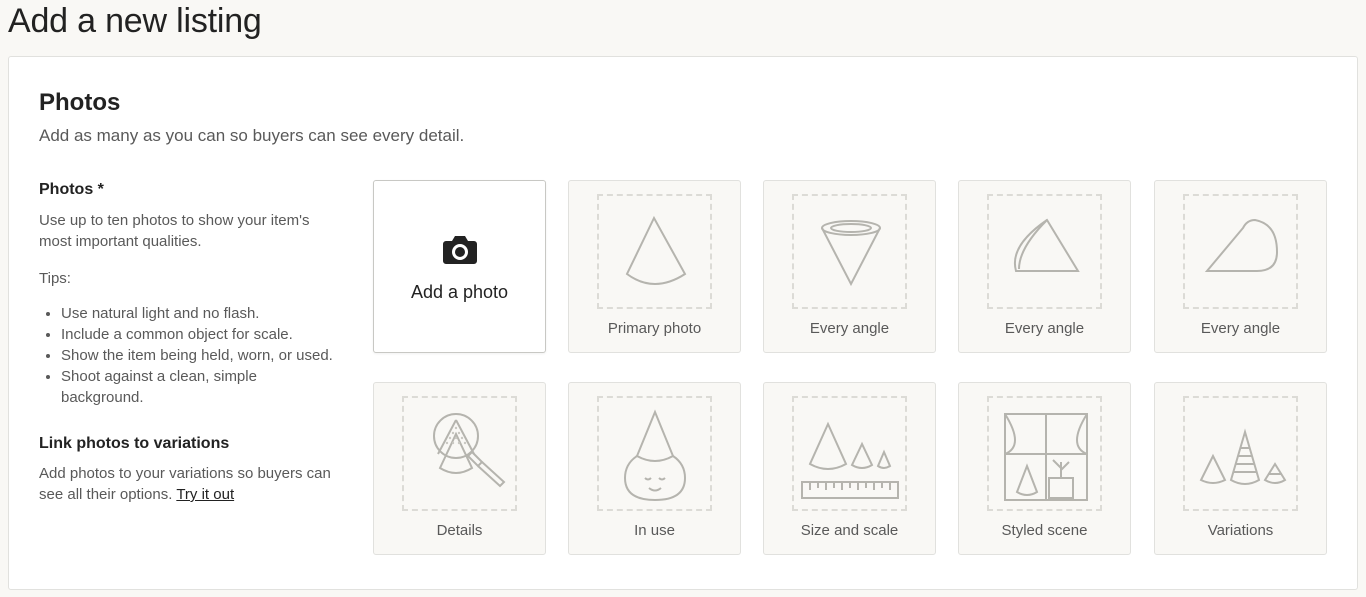 This screenshot has width=1366, height=597. Describe the element at coordinates (469, 450) in the screenshot. I see `magnifier-cone-icon` at that location.